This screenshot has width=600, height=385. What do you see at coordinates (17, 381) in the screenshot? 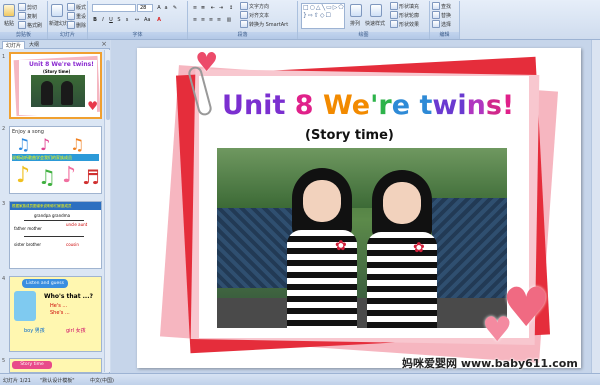
I see `slide-count: 幻灯片 1/21` at bounding box center [17, 381].